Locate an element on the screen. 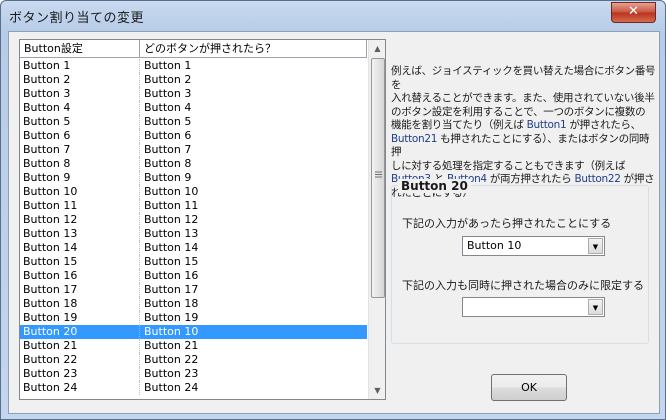  button-setting-cell: Button 12 is located at coordinates (50, 219).